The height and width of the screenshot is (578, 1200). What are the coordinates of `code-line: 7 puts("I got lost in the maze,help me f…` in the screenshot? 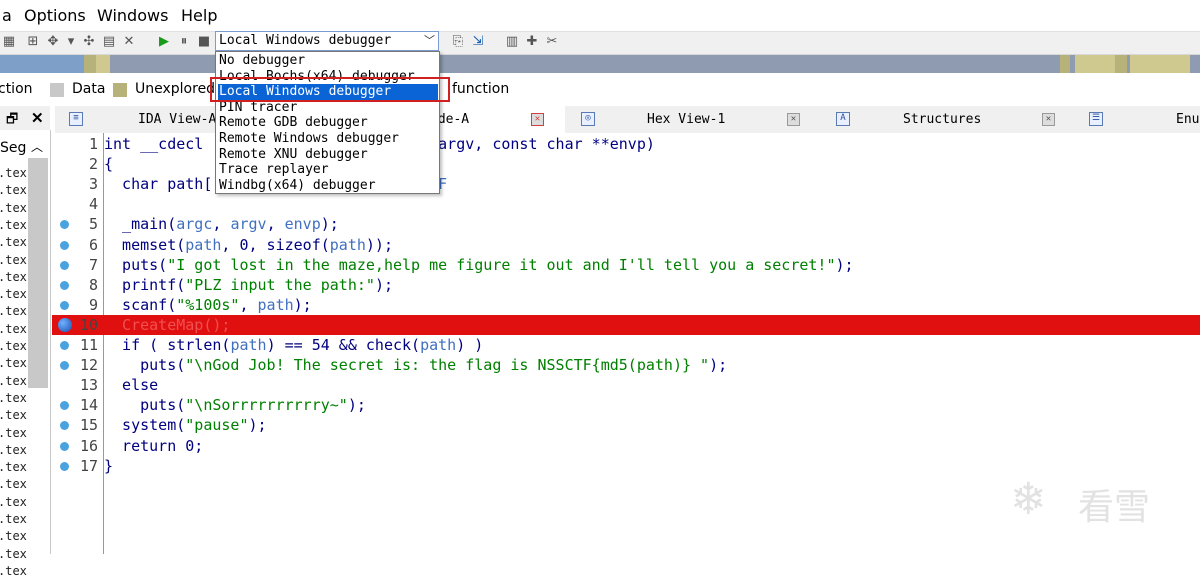 It's located at (626, 265).